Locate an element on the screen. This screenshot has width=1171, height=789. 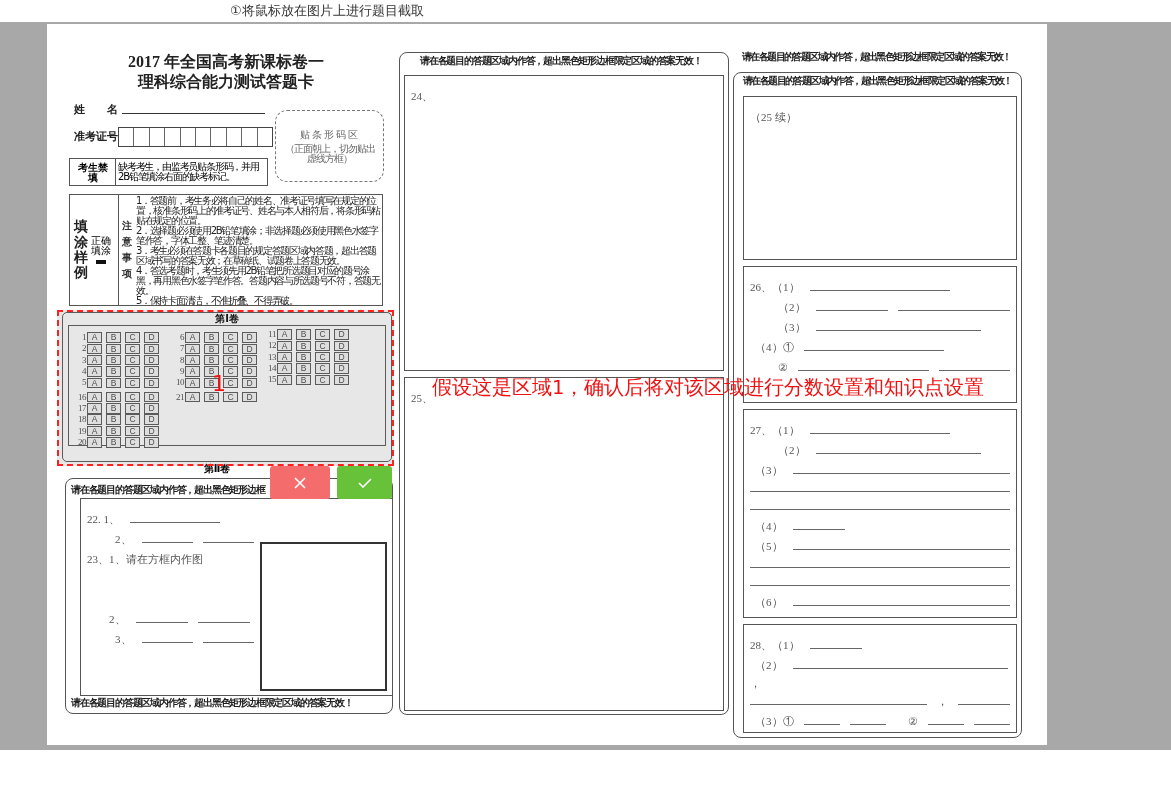
question-label: 22. 1、 is located at coordinates (103, 519).